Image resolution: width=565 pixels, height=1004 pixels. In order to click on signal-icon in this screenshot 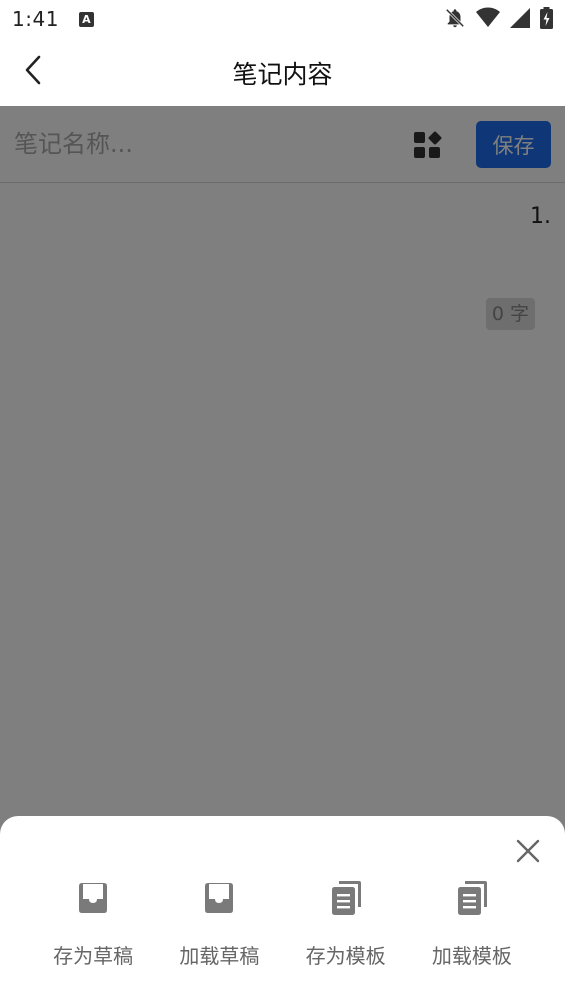, I will do `click(520, 20)`.